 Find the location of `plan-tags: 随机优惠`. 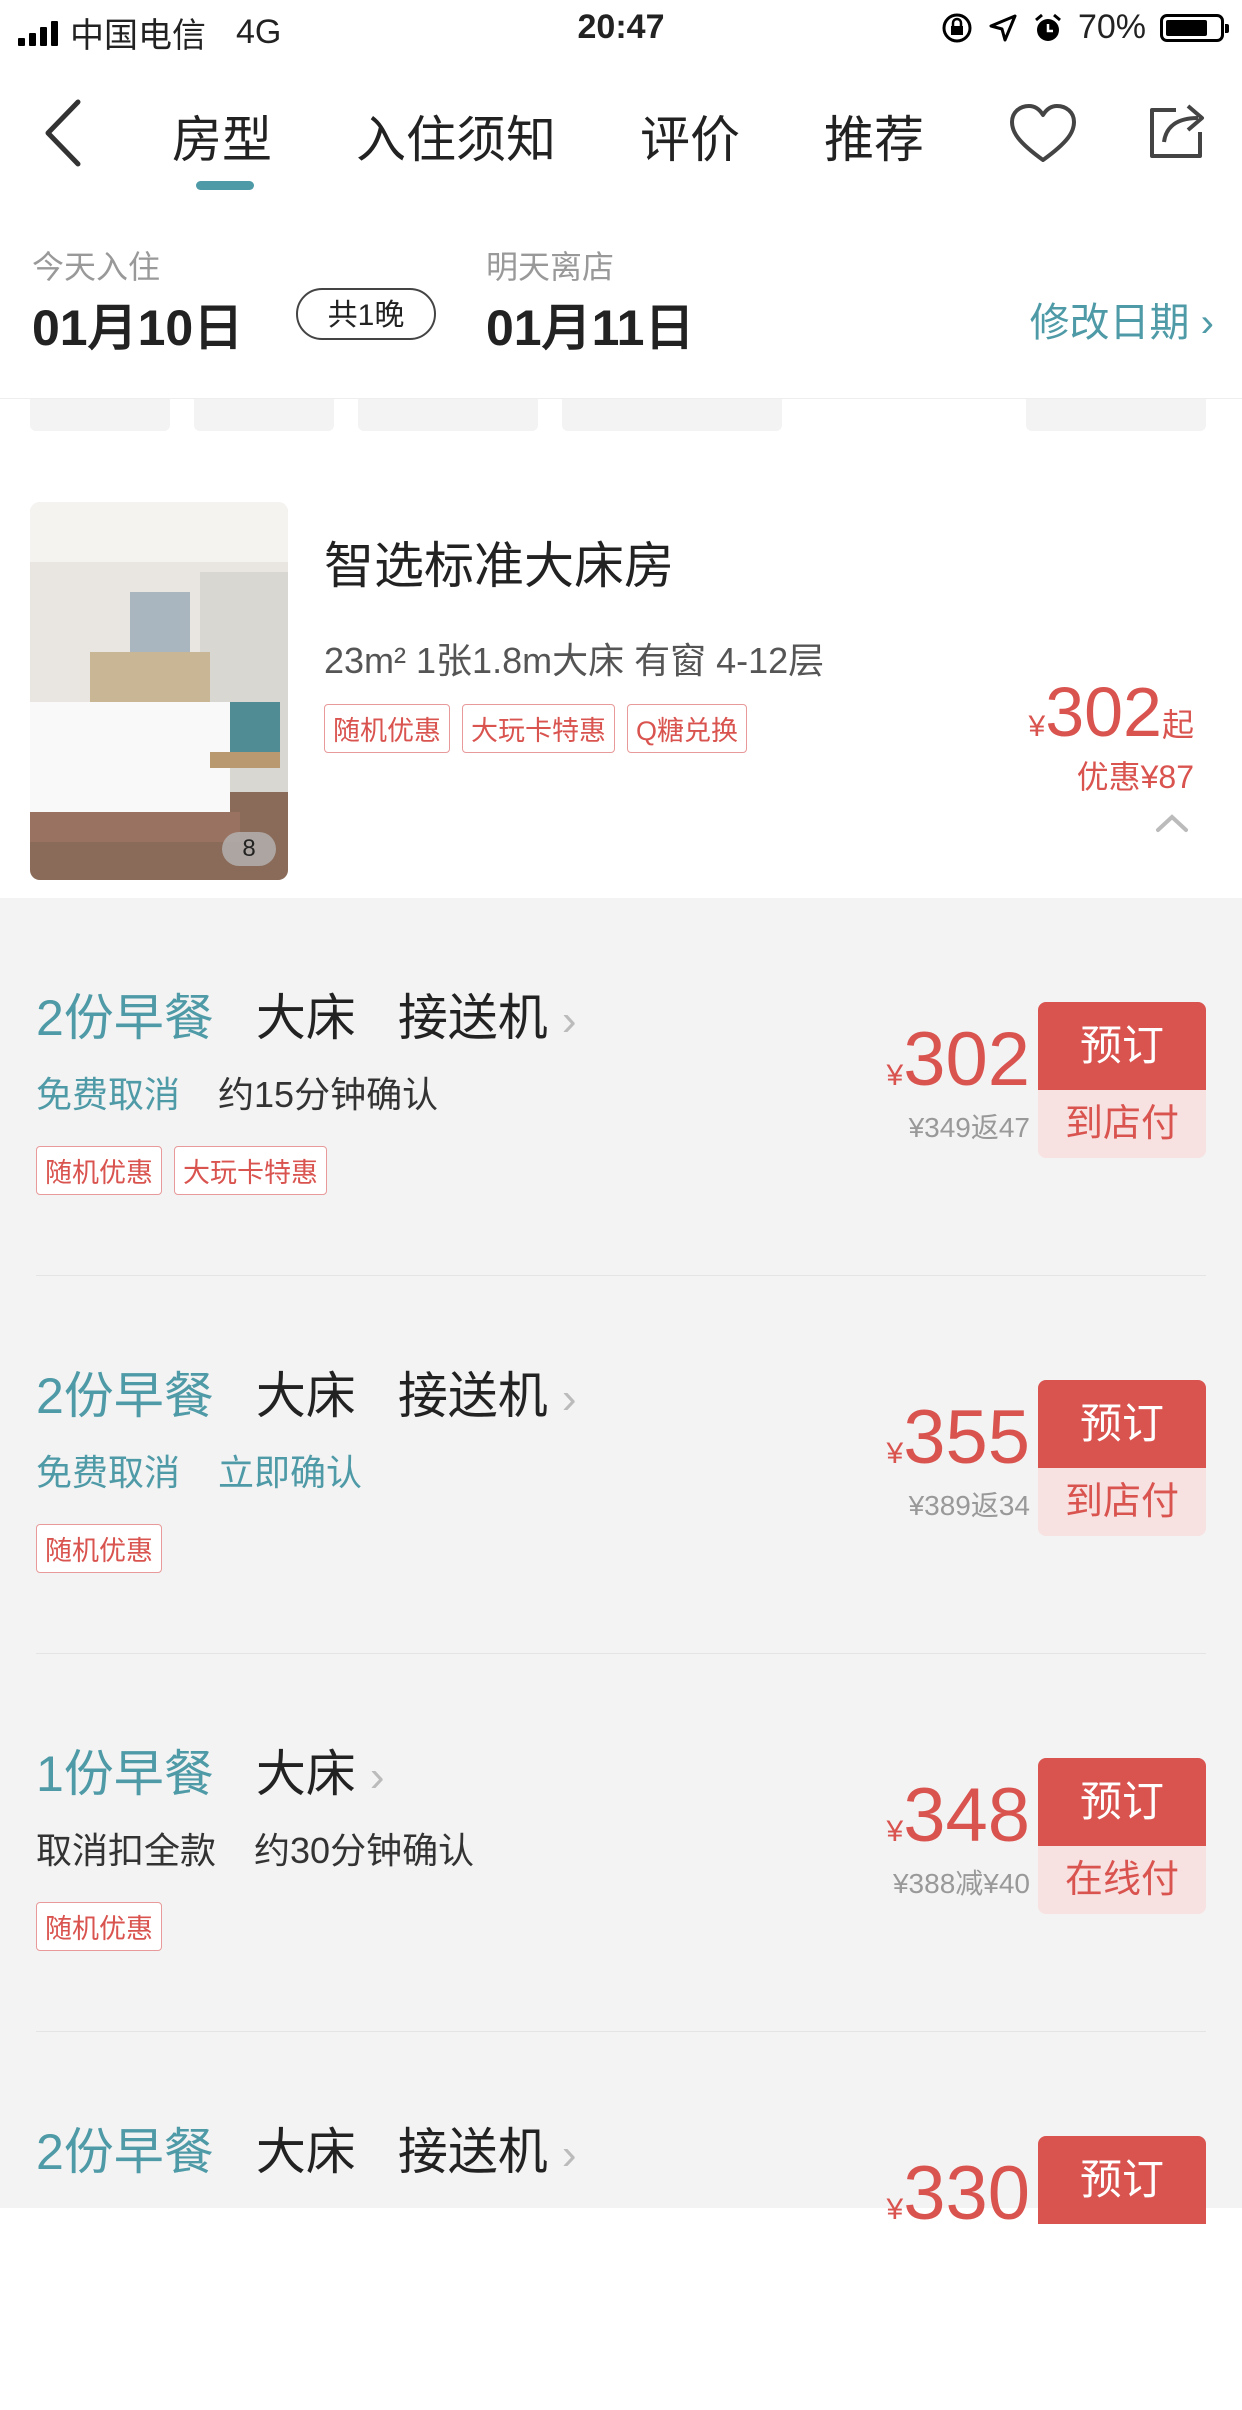

plan-tags: 随机优惠 is located at coordinates (99, 1926).